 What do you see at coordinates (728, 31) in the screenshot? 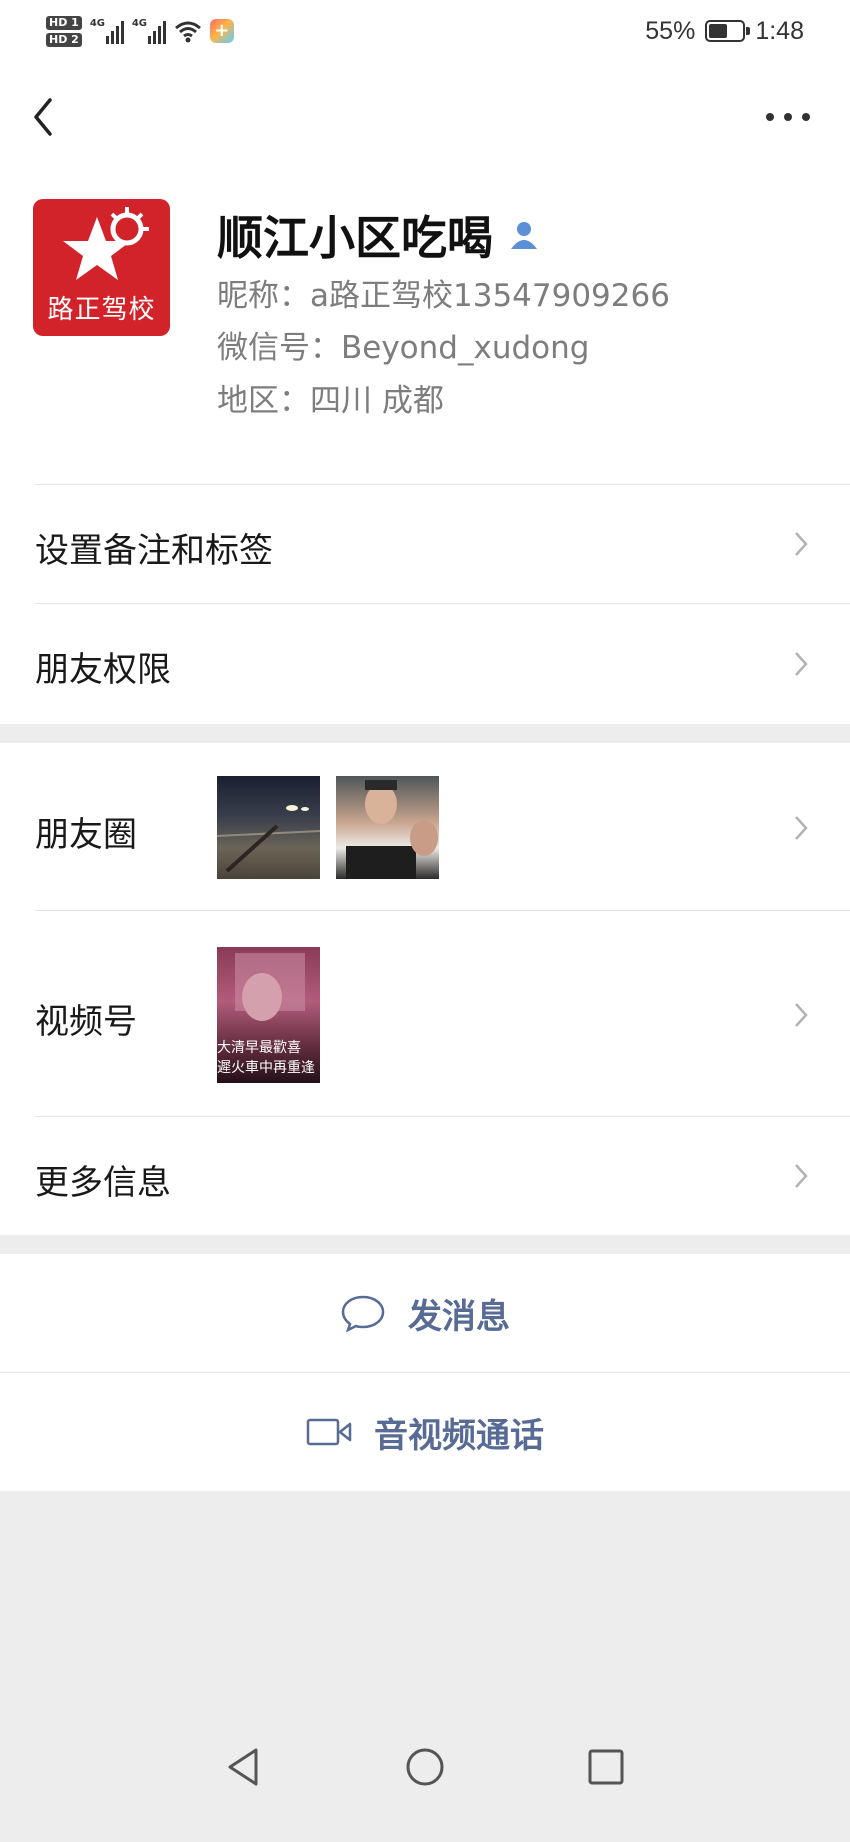
I see `battery-icon` at bounding box center [728, 31].